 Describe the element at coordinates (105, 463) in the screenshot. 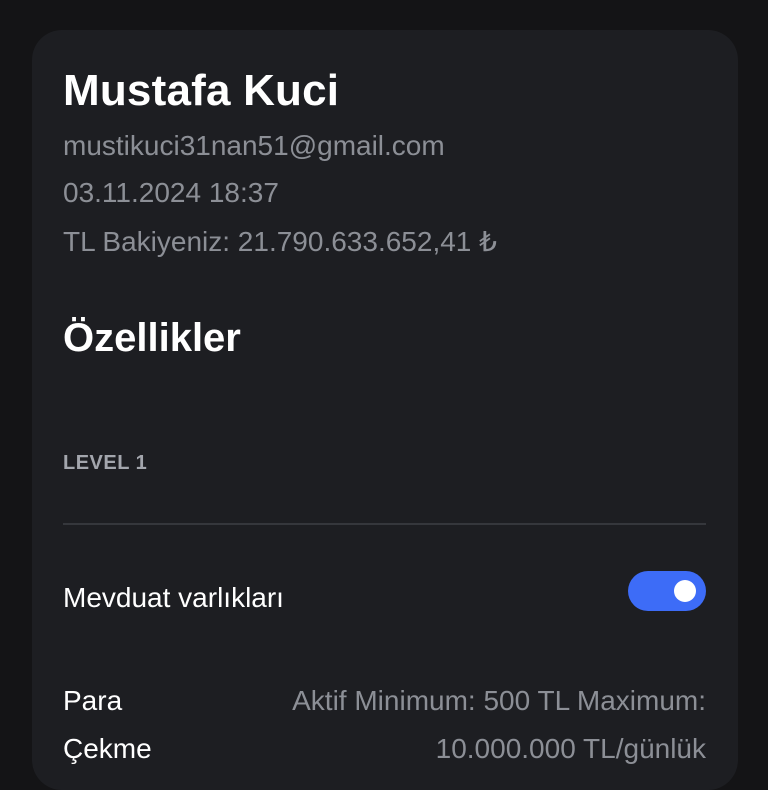

I see `level-label: LEVEL 1` at that location.